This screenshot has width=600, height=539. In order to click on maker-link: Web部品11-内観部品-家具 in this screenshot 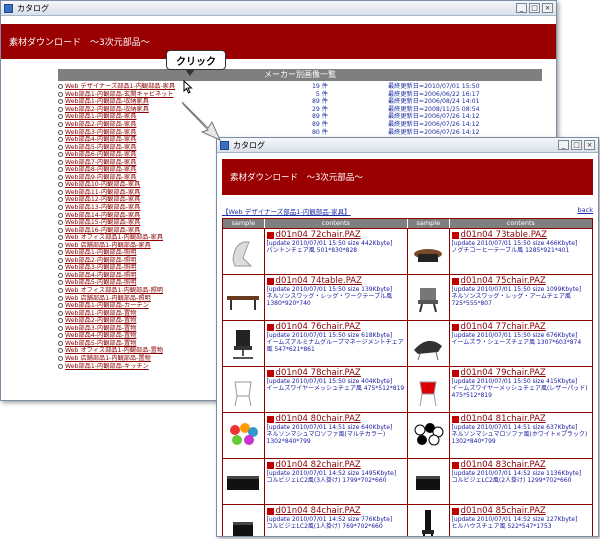, I will do `click(143, 192)`.